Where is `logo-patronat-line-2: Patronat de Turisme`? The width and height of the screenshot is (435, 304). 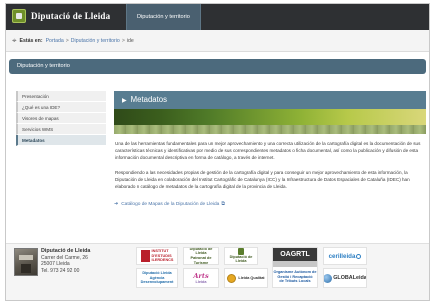
logo-patronat-line-2: Patronat de Turisme is located at coordinates (201, 260).